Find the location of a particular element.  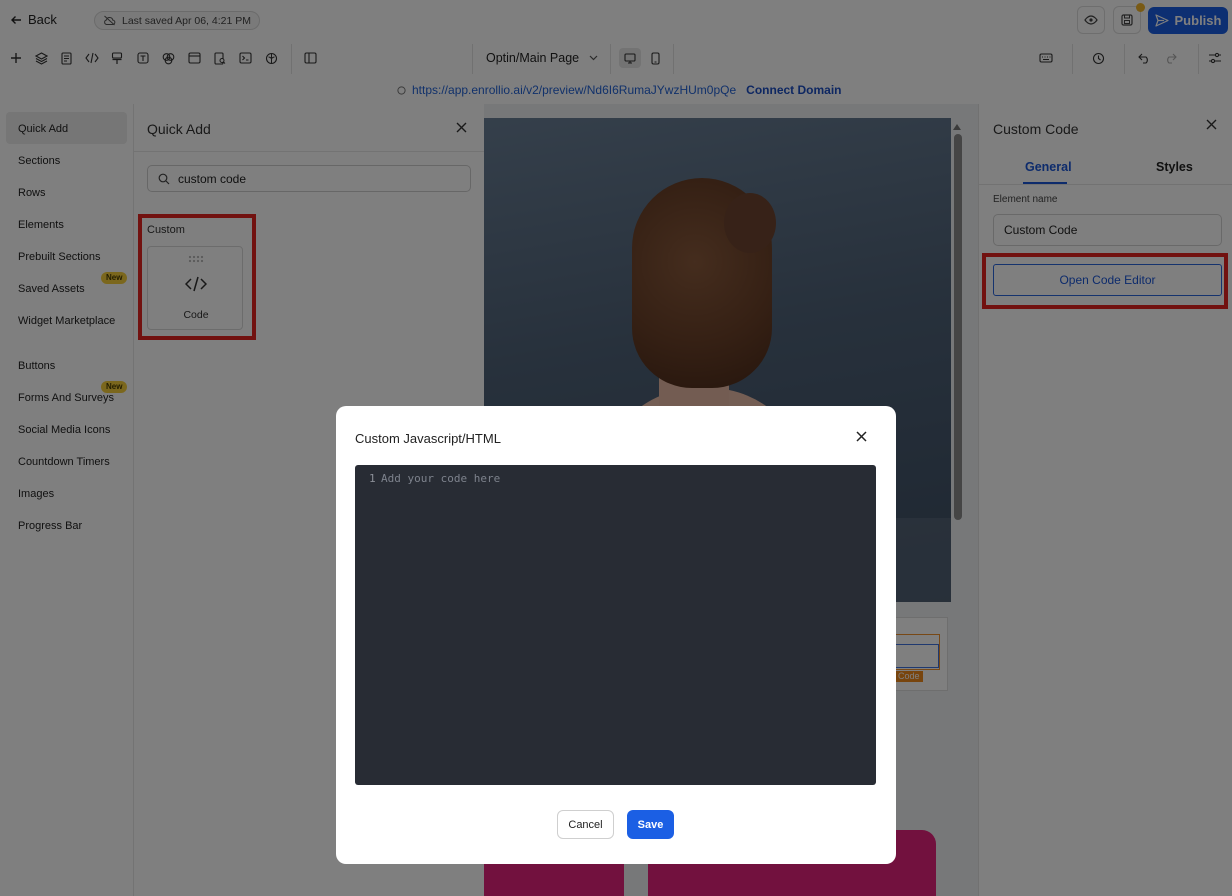

close-icon is located at coordinates (861, 438).